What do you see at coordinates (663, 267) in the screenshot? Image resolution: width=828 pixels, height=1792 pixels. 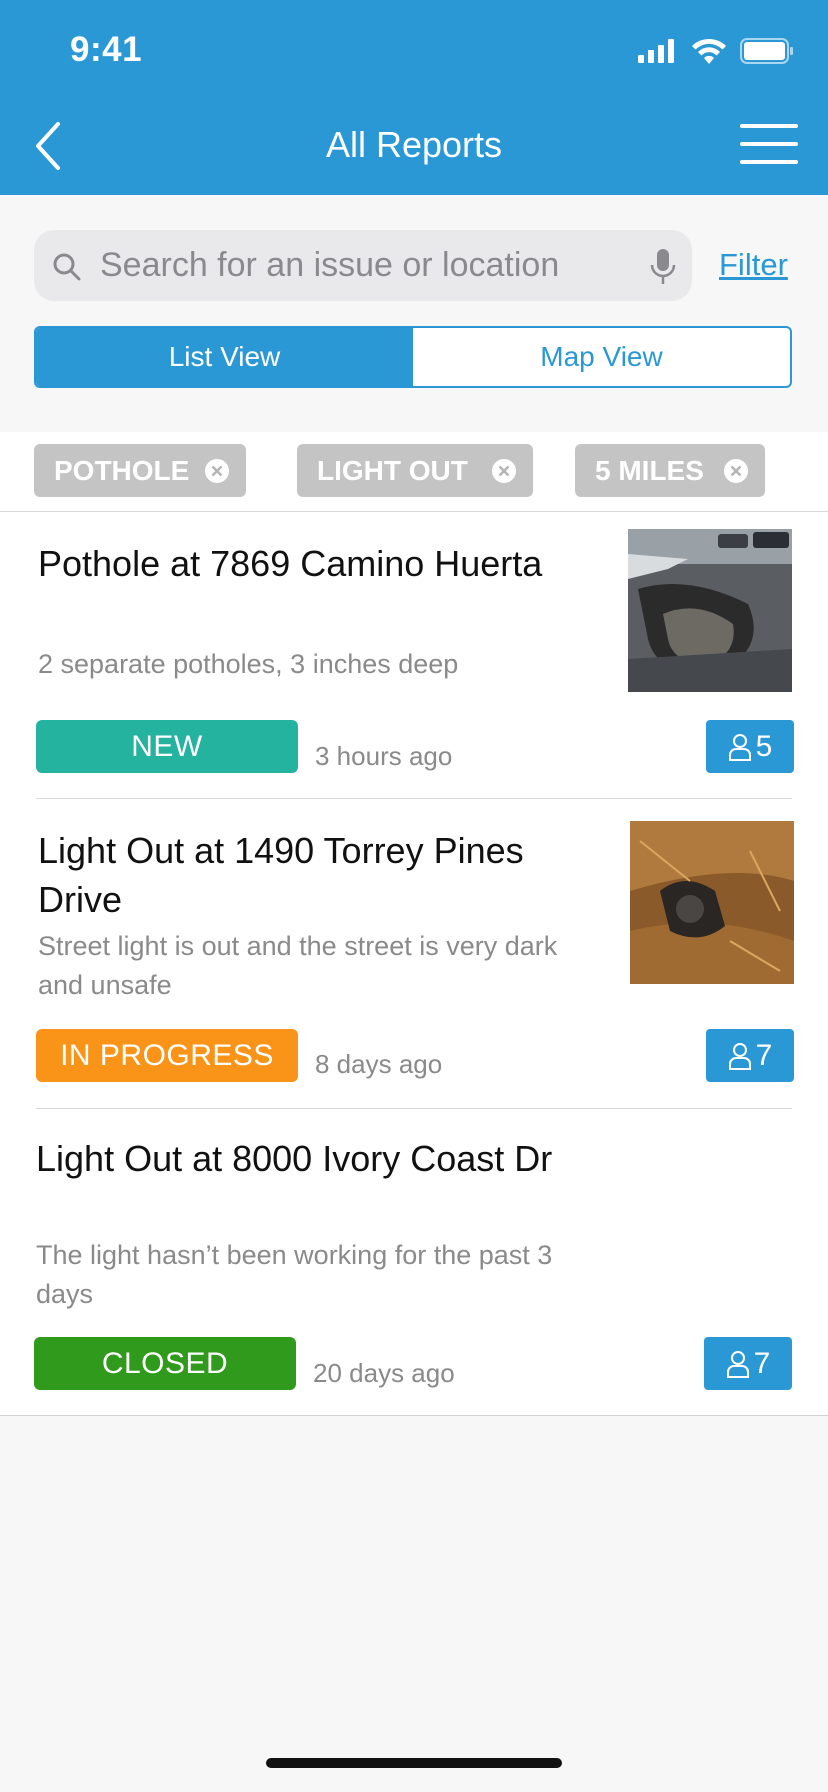 I see `microphone-icon` at bounding box center [663, 267].